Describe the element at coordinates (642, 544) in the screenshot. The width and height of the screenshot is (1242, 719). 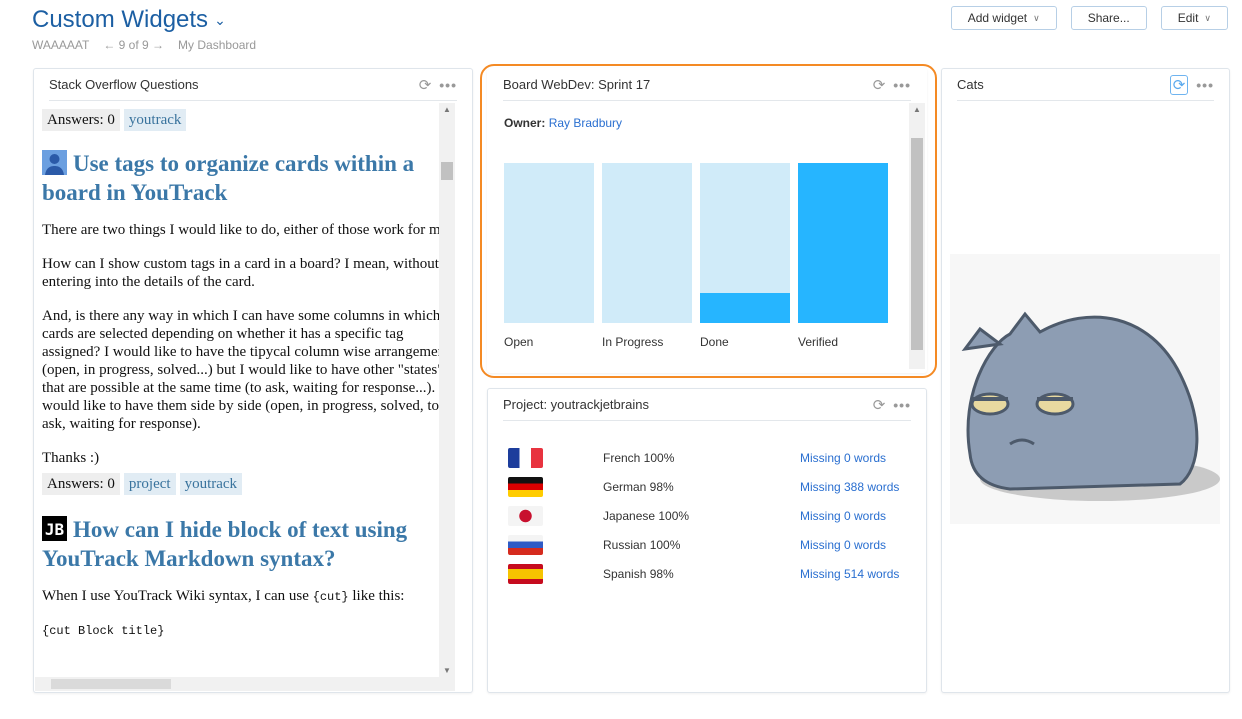
I see `language-name: Russian 100%` at that location.